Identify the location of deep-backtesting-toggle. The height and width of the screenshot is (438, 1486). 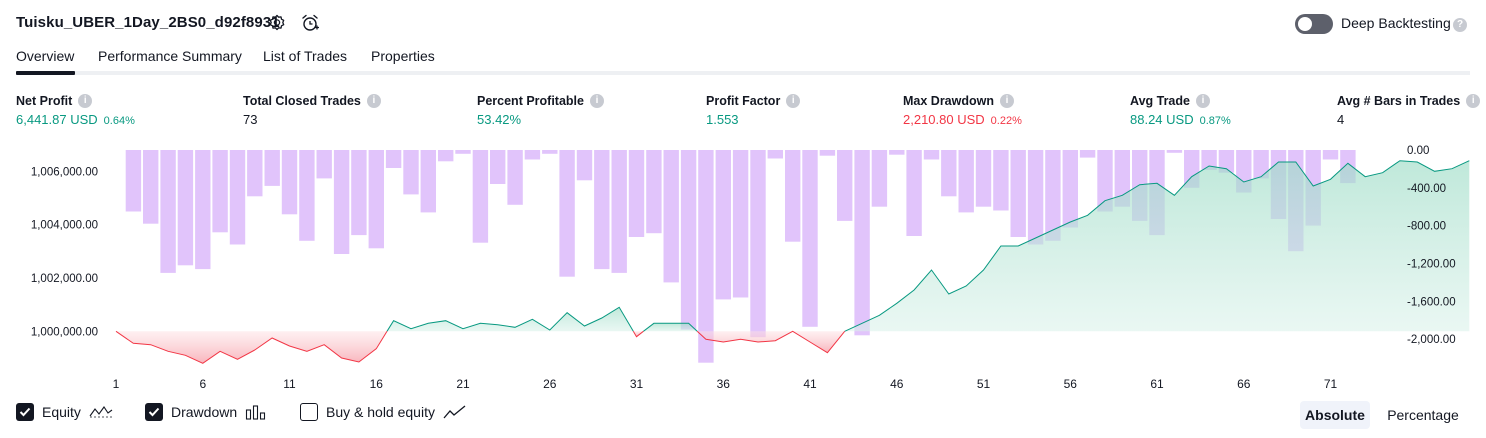
(1314, 24).